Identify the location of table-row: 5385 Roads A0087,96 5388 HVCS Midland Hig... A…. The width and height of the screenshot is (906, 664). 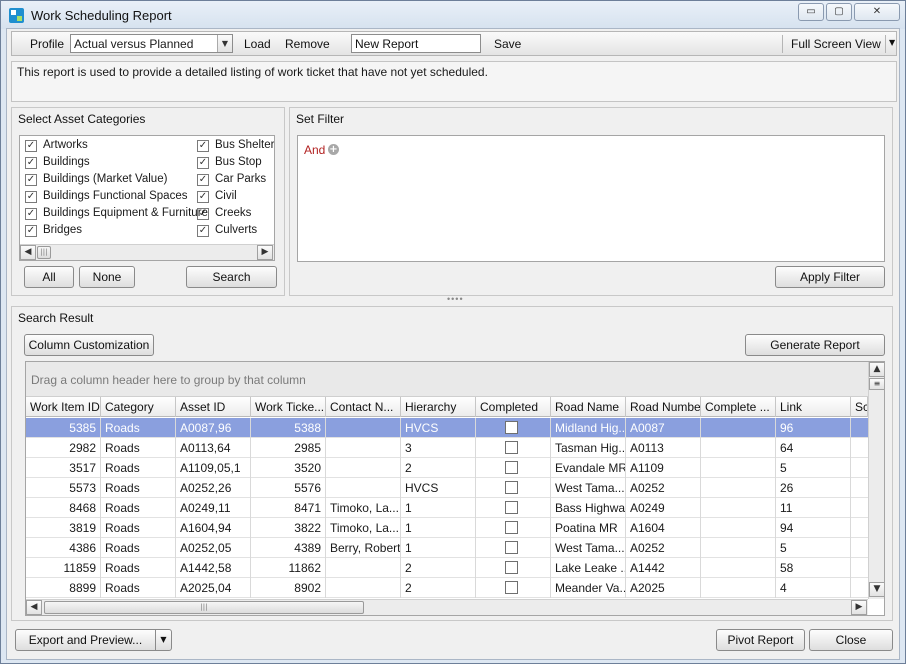
(447, 428).